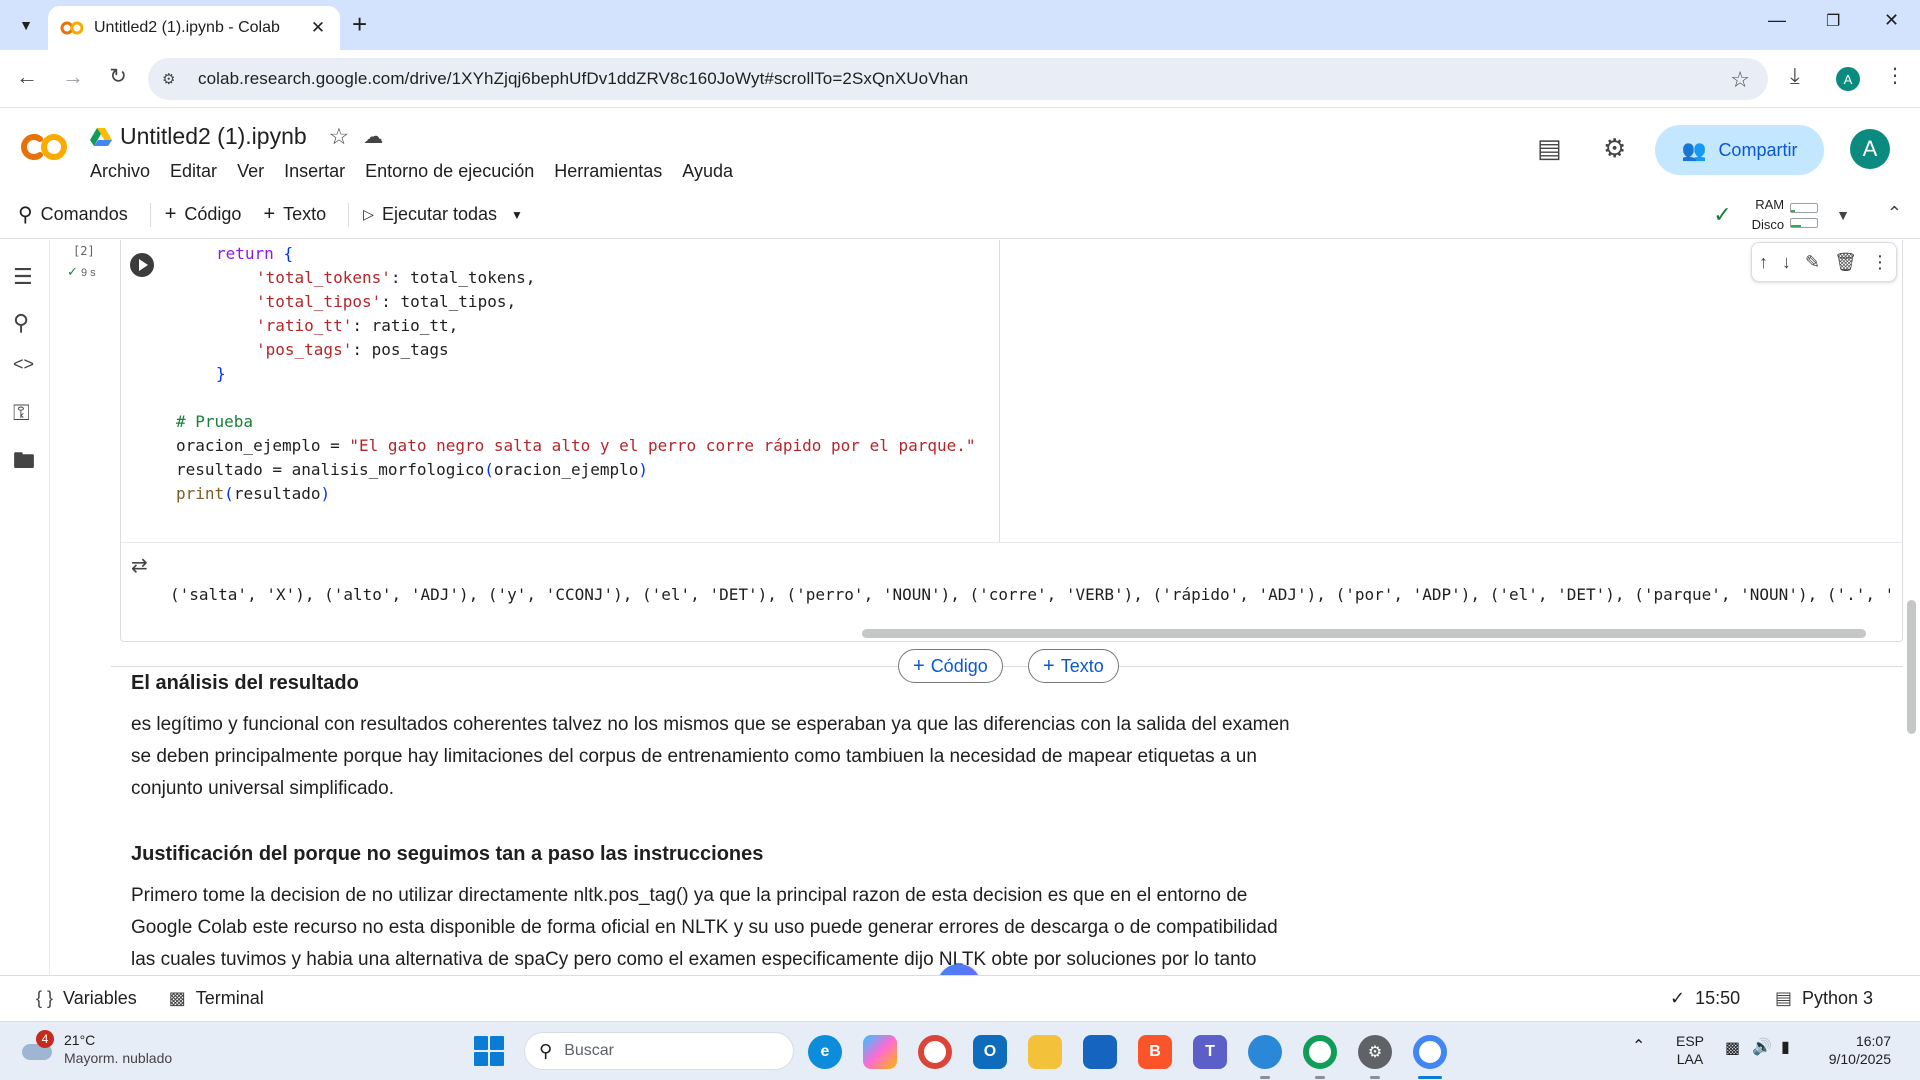 This screenshot has width=1920, height=1080. I want to click on edit-pencil-icon: ✎, so click(1812, 262).